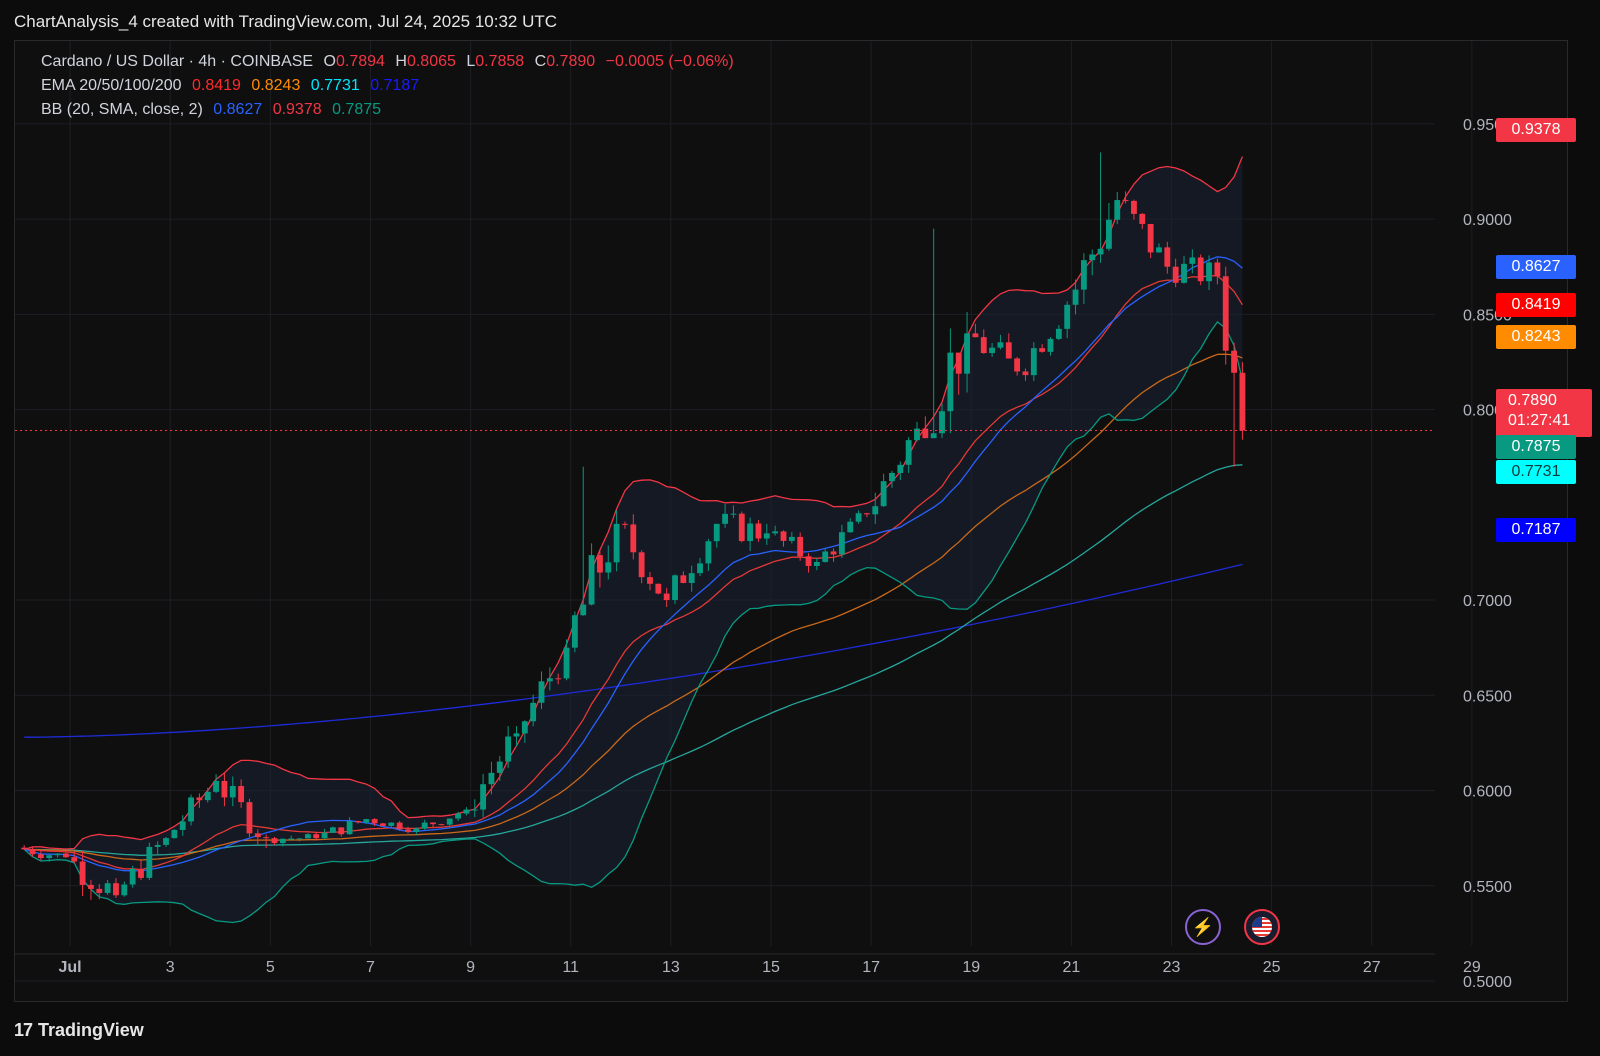 The image size is (1600, 1056). What do you see at coordinates (1203, 927) in the screenshot?
I see `lightning-event-icon: ⚡` at bounding box center [1203, 927].